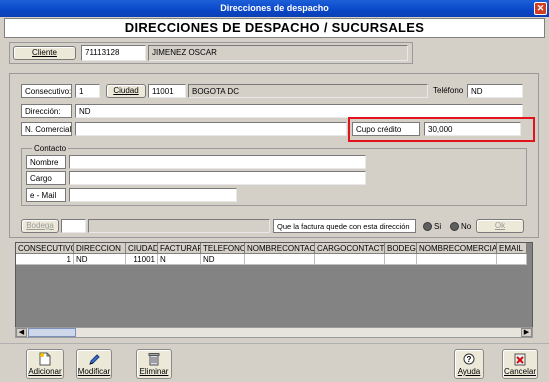 The width and height of the screenshot is (549, 382). Describe the element at coordinates (44, 53) in the screenshot. I see `cliente-button: Cliente` at that location.